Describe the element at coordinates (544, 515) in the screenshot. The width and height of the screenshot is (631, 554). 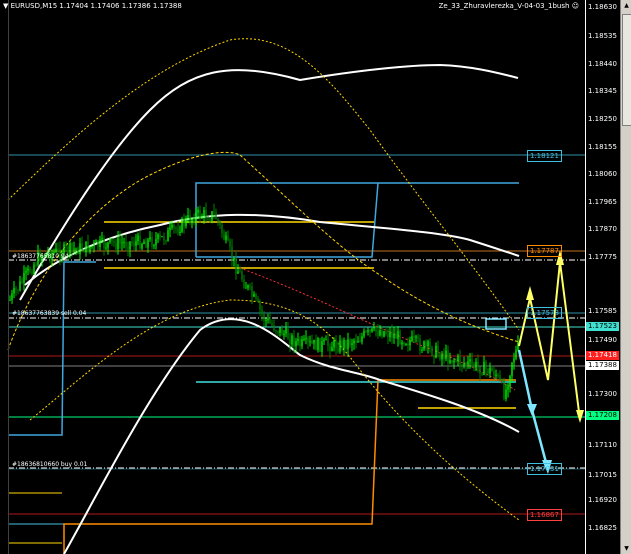
I see `level-tag: 1.16867` at that location.